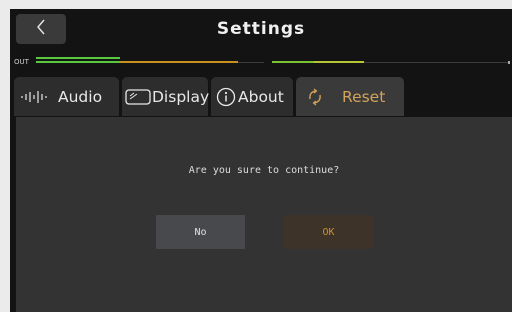 The width and height of the screenshot is (512, 312). Describe the element at coordinates (138, 96) in the screenshot. I see `display-icon` at that location.